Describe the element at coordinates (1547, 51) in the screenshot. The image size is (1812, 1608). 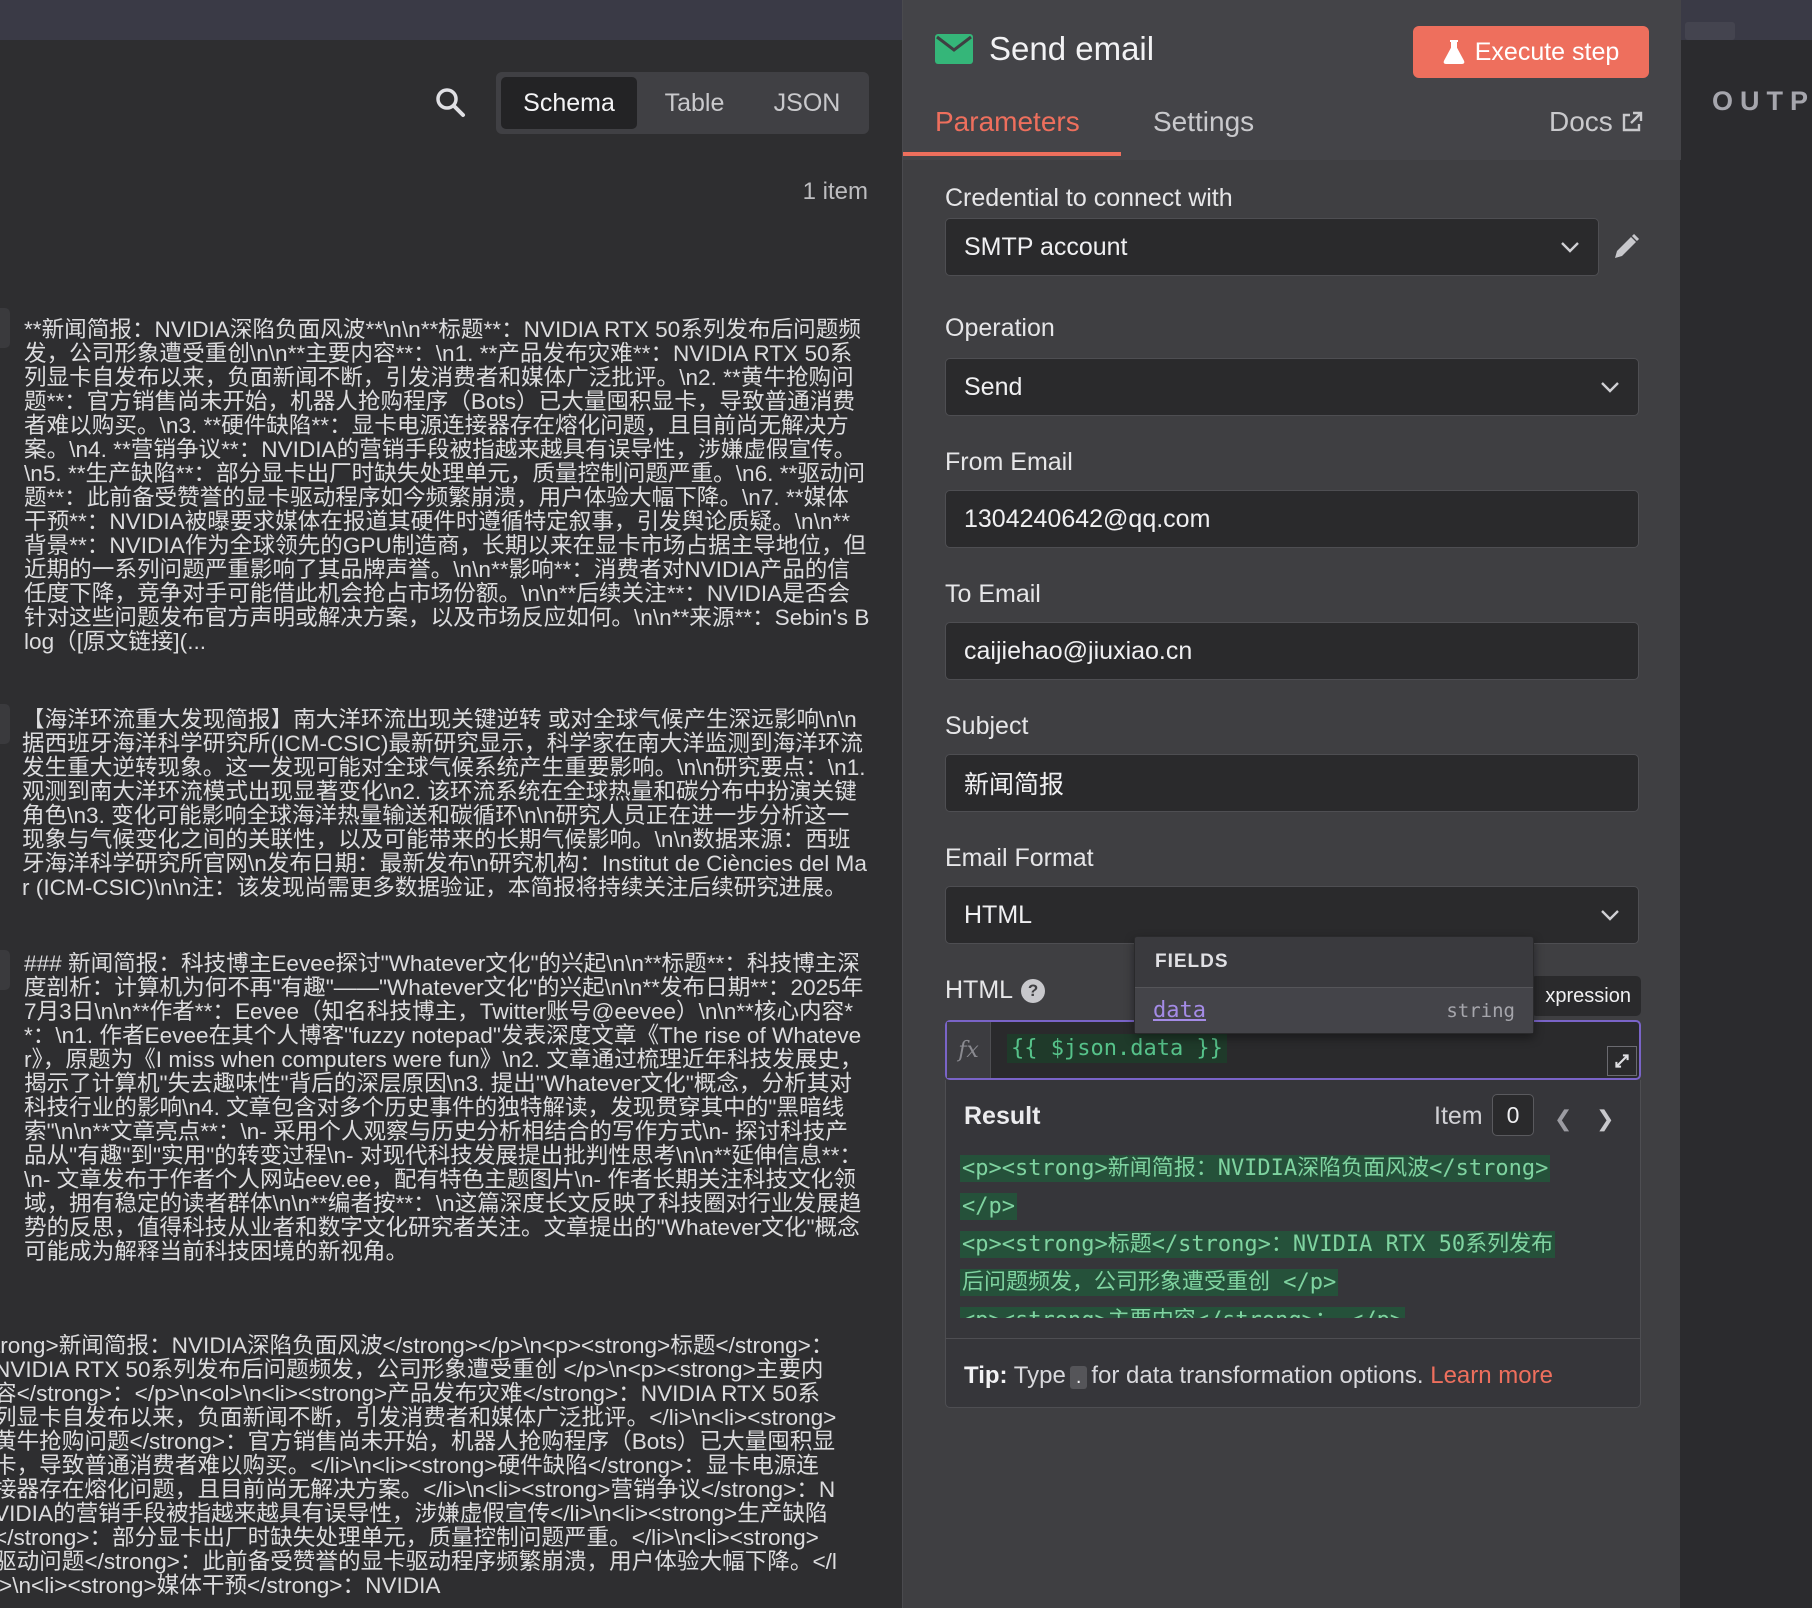
I see `execute-step-label: Execute step` at that location.